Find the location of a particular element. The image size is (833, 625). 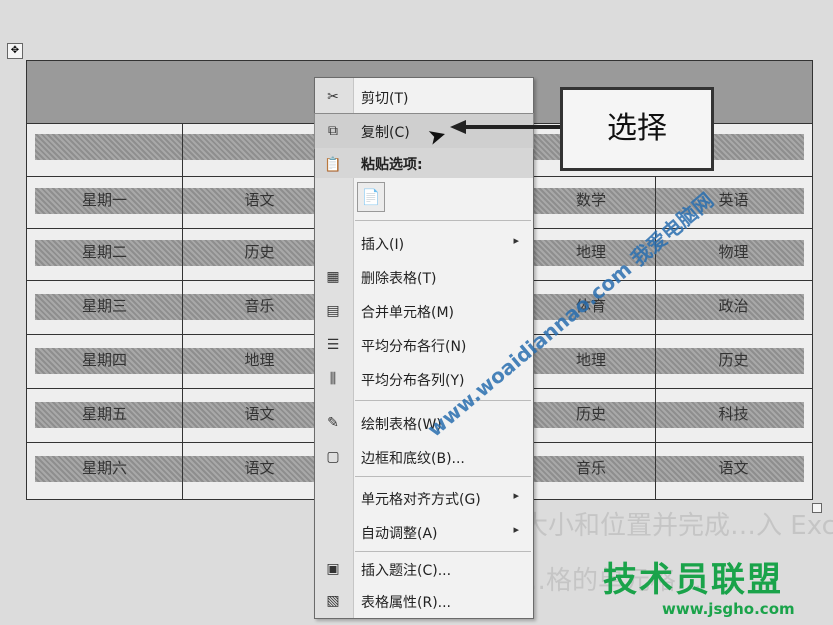

table-cell: 星期六 is located at coordinates (104, 471).